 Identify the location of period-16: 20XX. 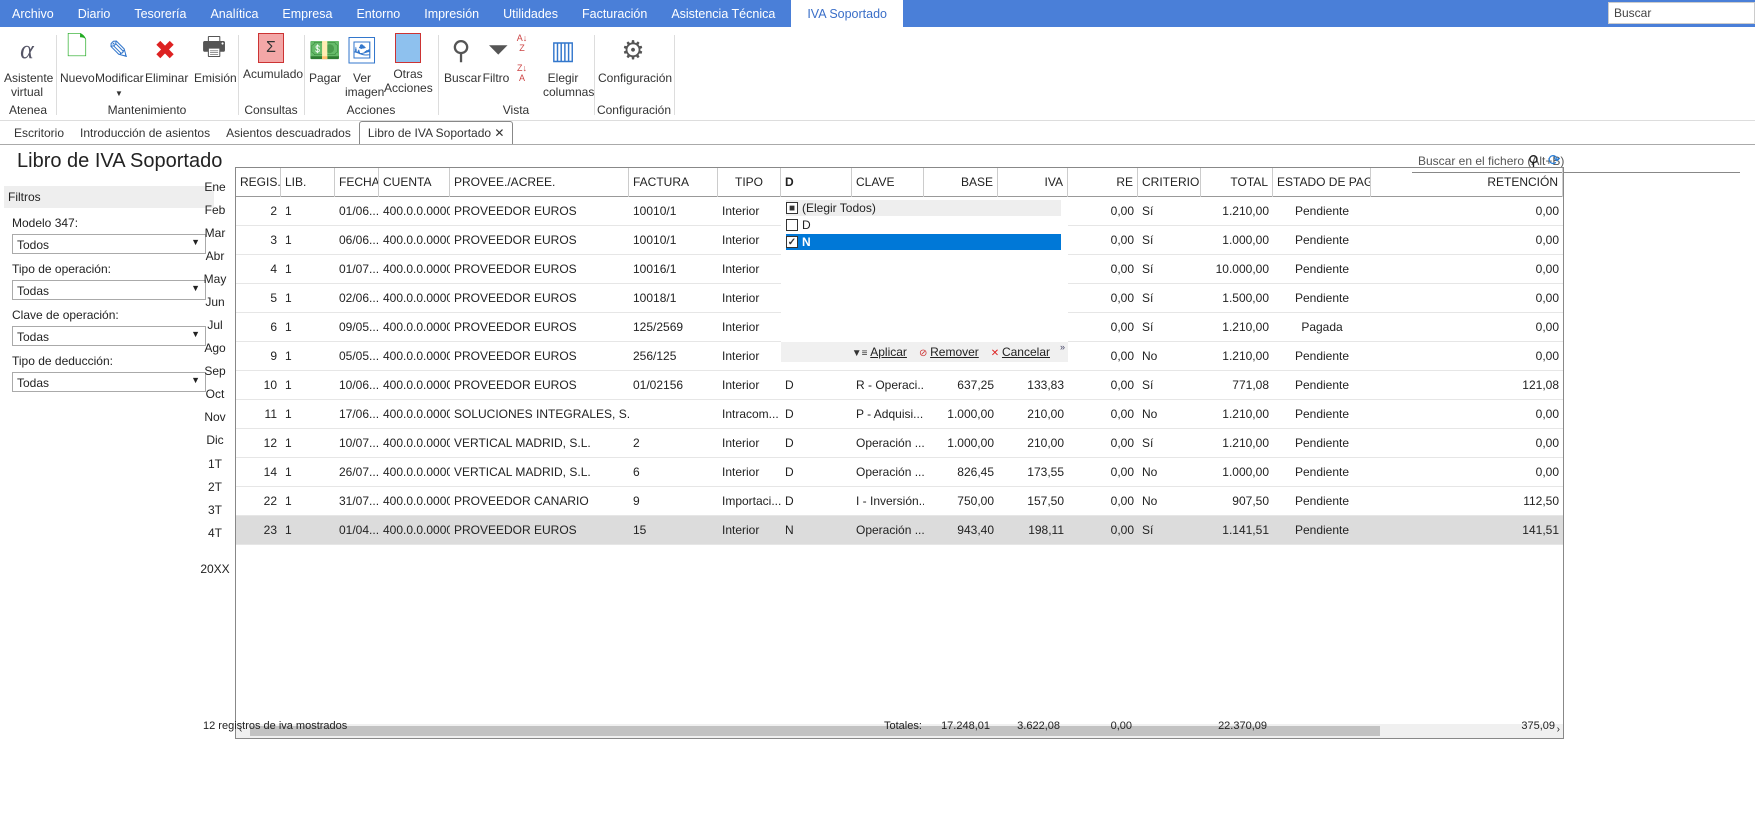
(215, 569).